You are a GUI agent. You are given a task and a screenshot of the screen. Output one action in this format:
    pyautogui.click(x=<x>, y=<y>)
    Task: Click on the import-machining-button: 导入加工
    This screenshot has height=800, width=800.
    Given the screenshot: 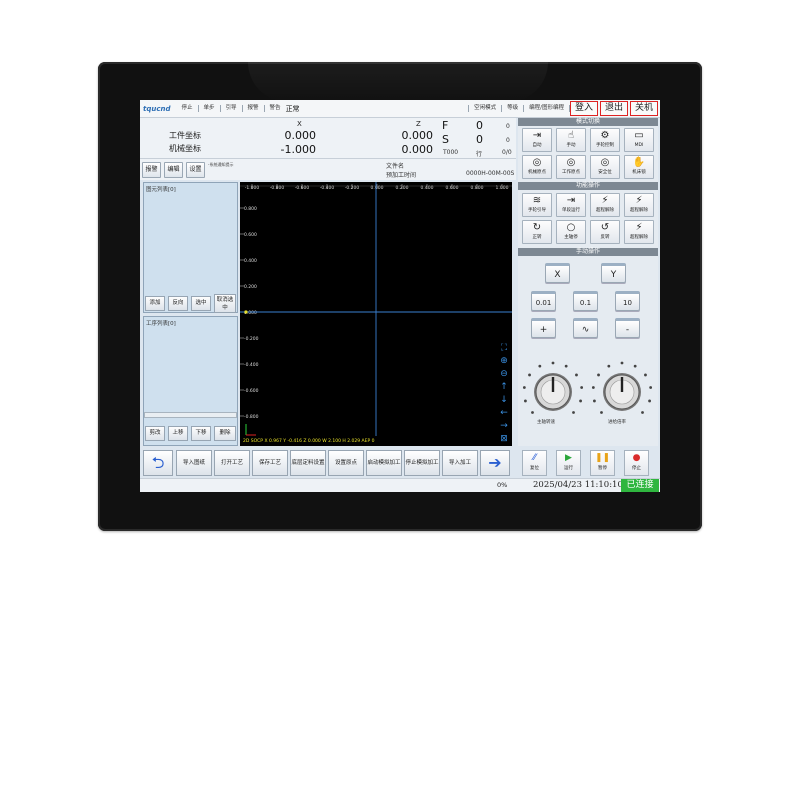 What is the action you would take?
    pyautogui.click(x=460, y=463)
    